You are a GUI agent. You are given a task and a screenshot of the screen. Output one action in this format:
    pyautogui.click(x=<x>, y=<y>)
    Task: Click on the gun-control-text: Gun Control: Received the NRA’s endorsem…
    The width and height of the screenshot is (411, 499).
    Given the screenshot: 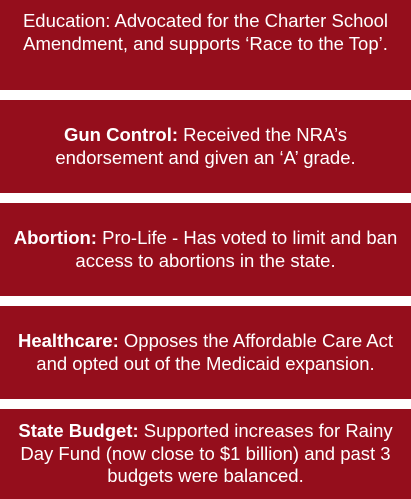 What is the action you would take?
    pyautogui.click(x=205, y=146)
    